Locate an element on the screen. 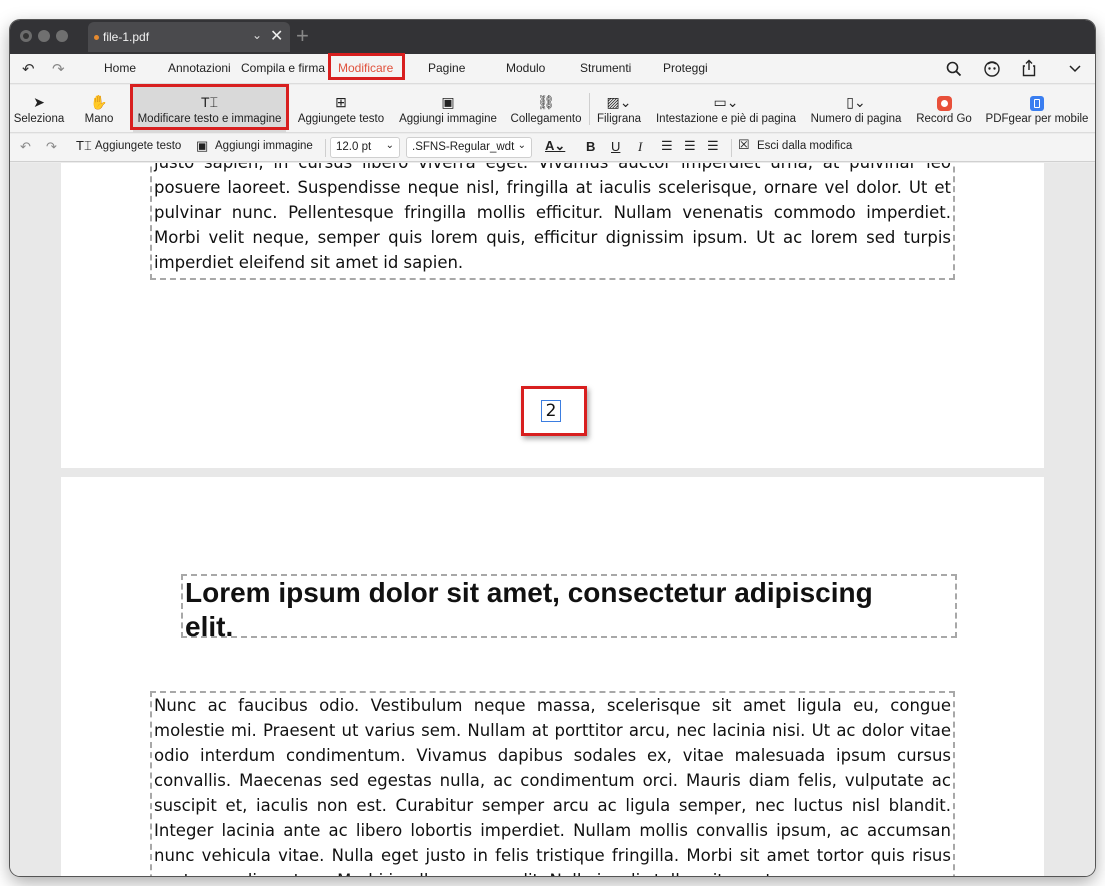  font-size-select: 12.0 pt ⌄ is located at coordinates (365, 147).